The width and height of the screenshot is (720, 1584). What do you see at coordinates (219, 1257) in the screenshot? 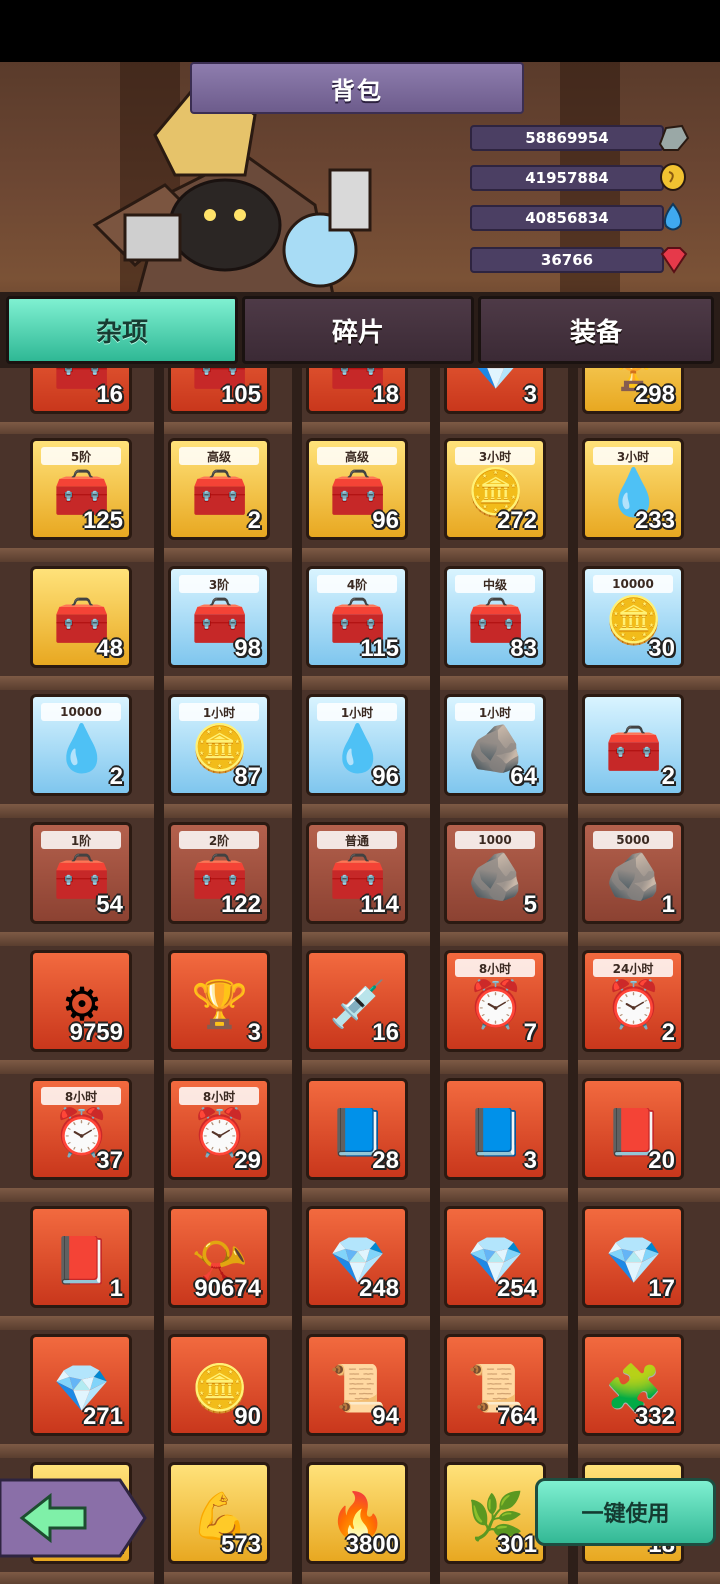
I see `inventory-item: 📯 90674` at bounding box center [219, 1257].